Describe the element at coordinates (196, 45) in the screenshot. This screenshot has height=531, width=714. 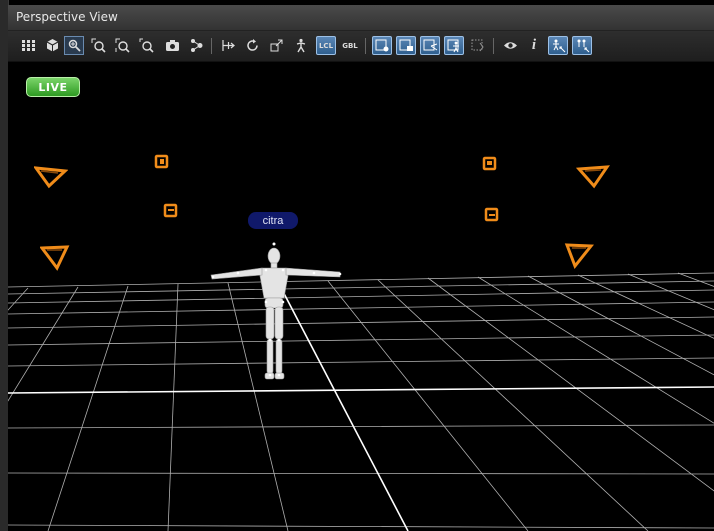
I see `tracker-icon` at that location.